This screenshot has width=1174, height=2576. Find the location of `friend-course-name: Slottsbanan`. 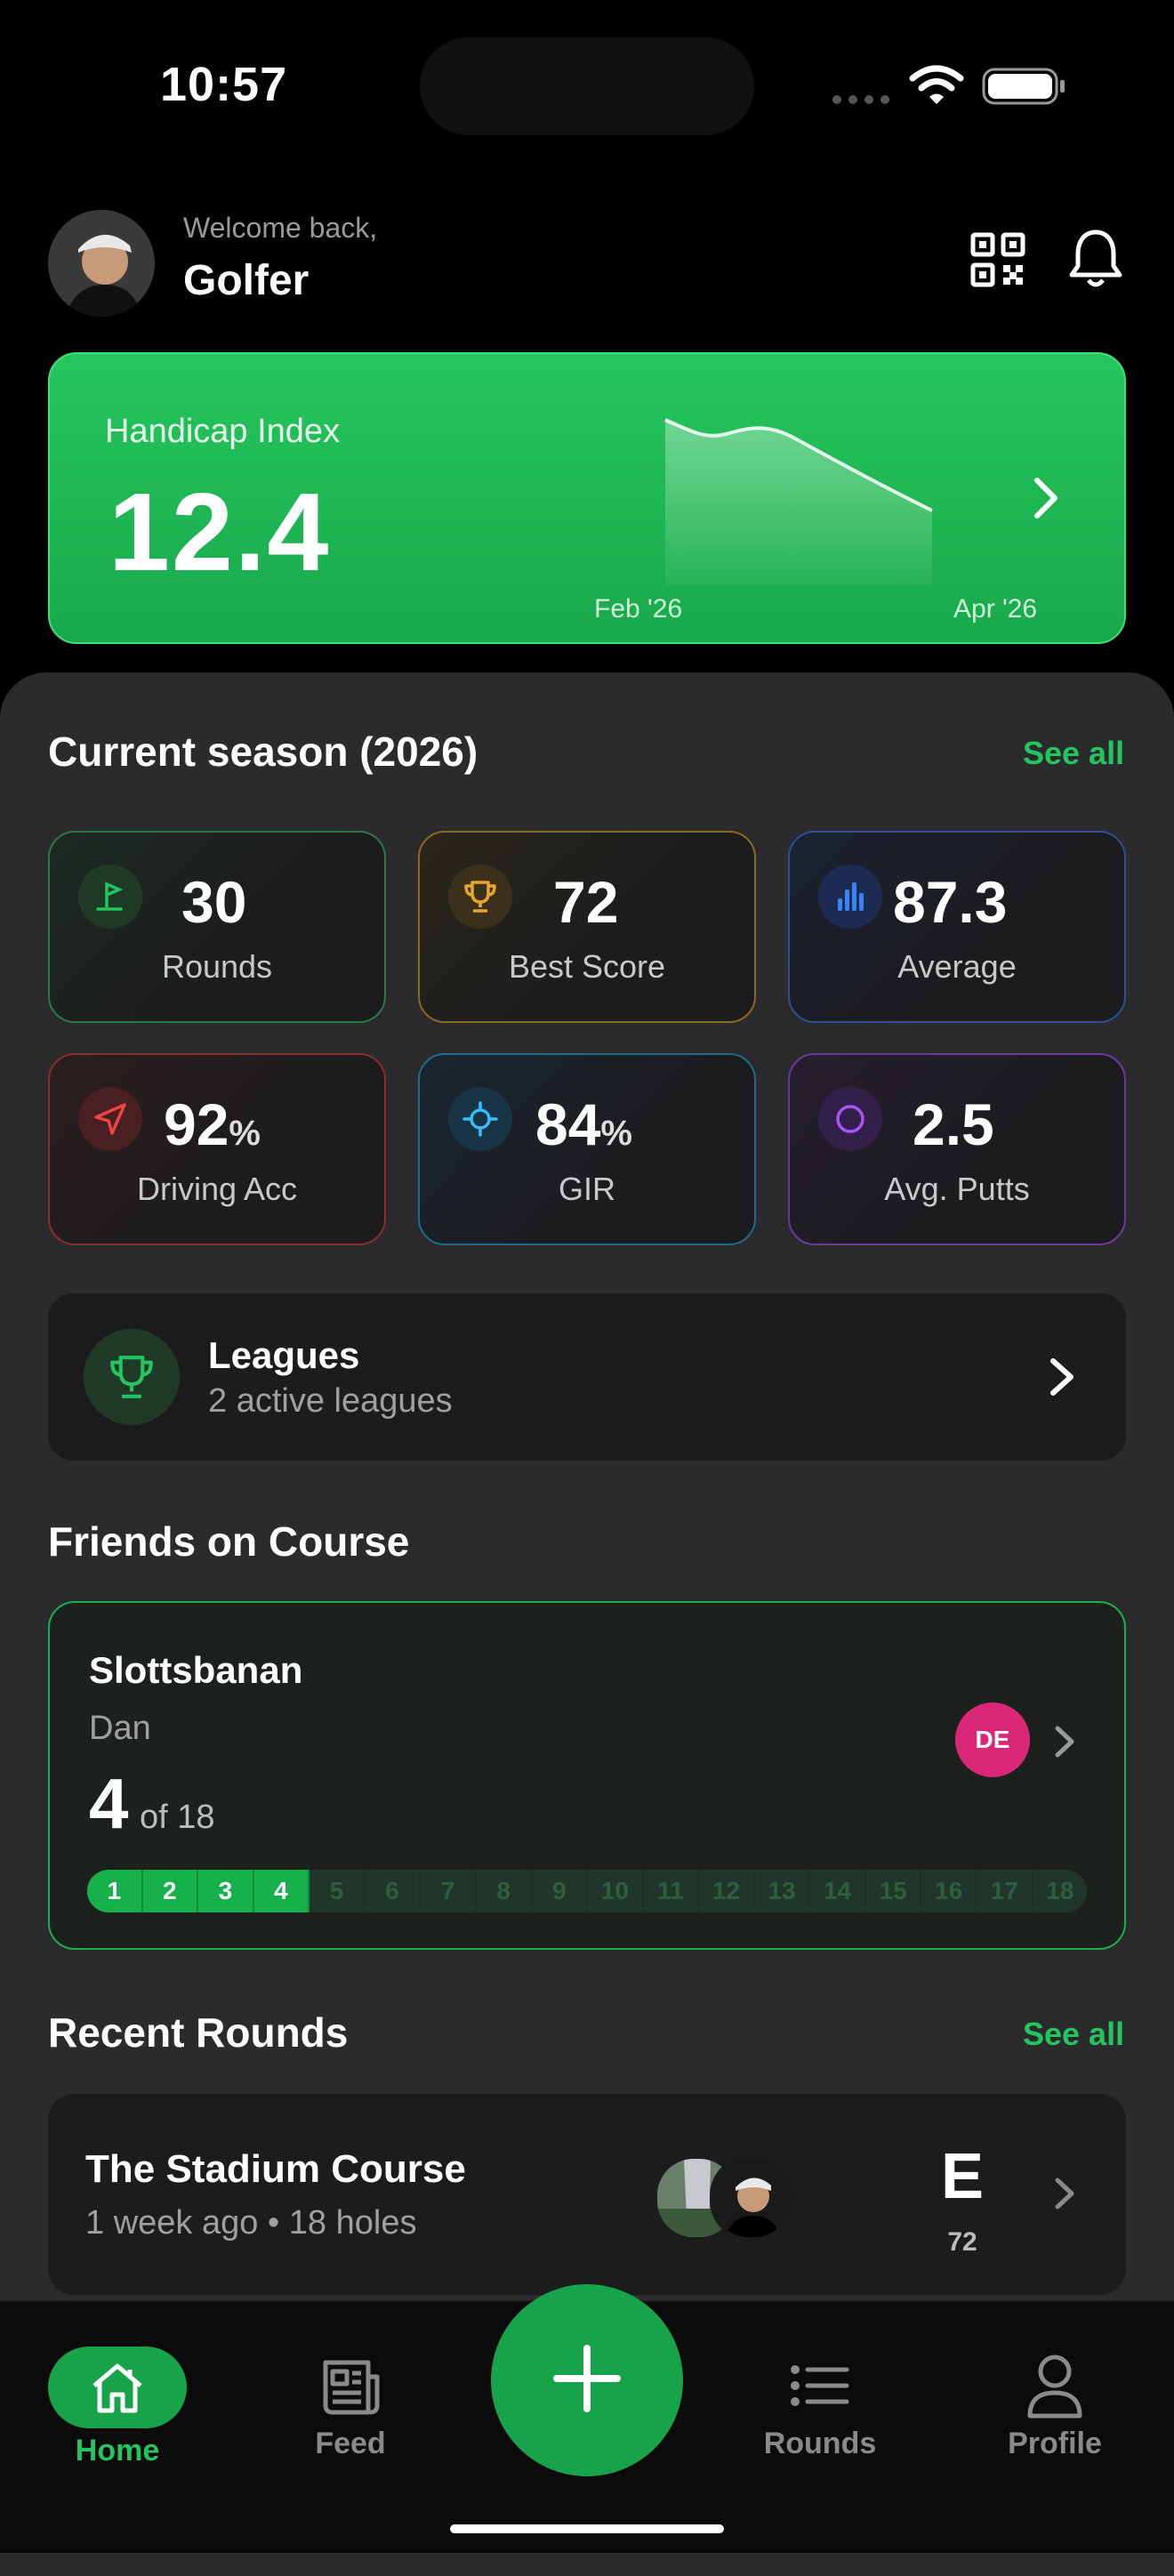

friend-course-name: Slottsbanan is located at coordinates (196, 1670).